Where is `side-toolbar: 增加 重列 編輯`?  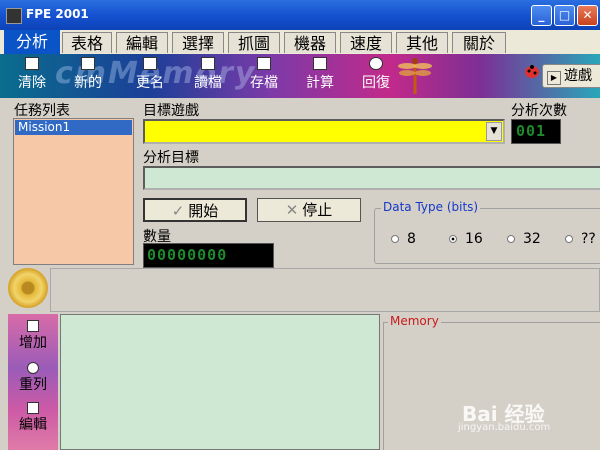
side-toolbar: 增加 重列 編輯 is located at coordinates (33, 382).